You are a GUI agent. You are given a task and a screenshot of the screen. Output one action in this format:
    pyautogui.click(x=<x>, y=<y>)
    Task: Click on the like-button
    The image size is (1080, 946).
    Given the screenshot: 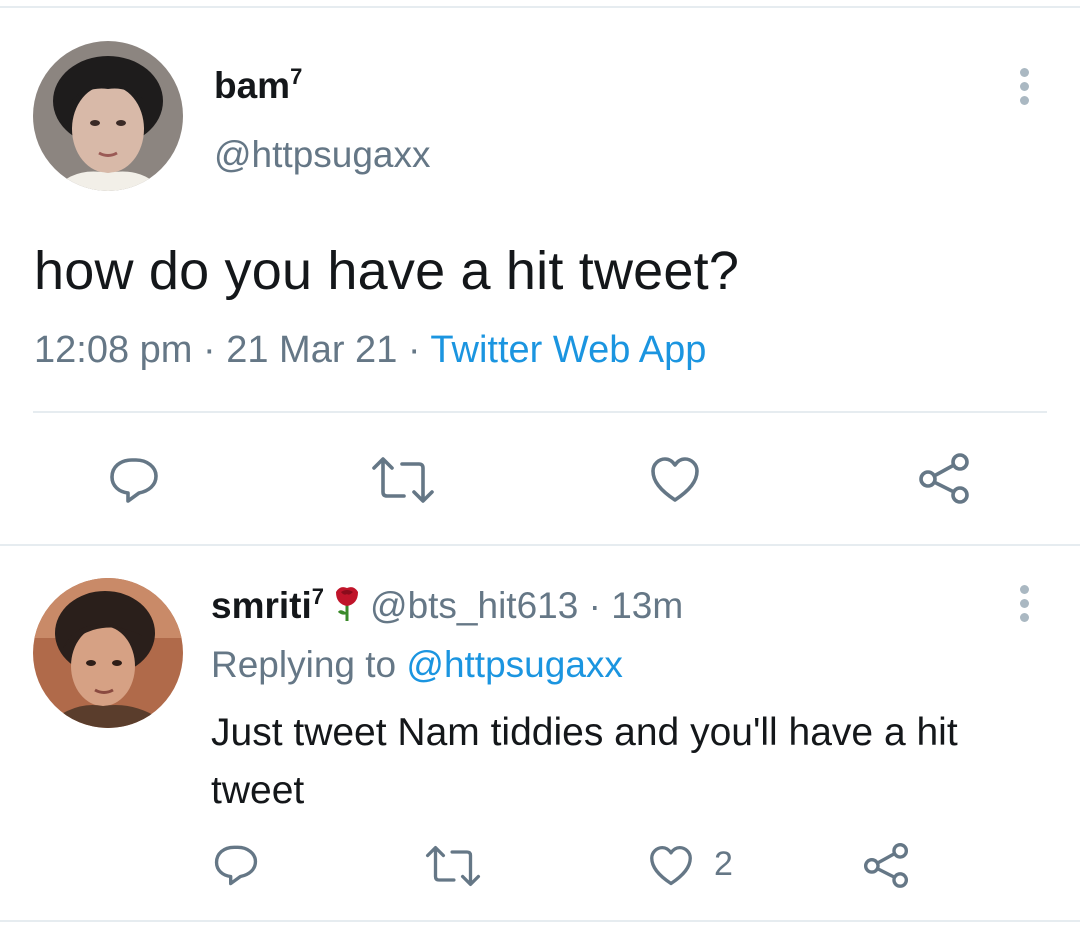 What is the action you would take?
    pyautogui.click(x=675, y=480)
    